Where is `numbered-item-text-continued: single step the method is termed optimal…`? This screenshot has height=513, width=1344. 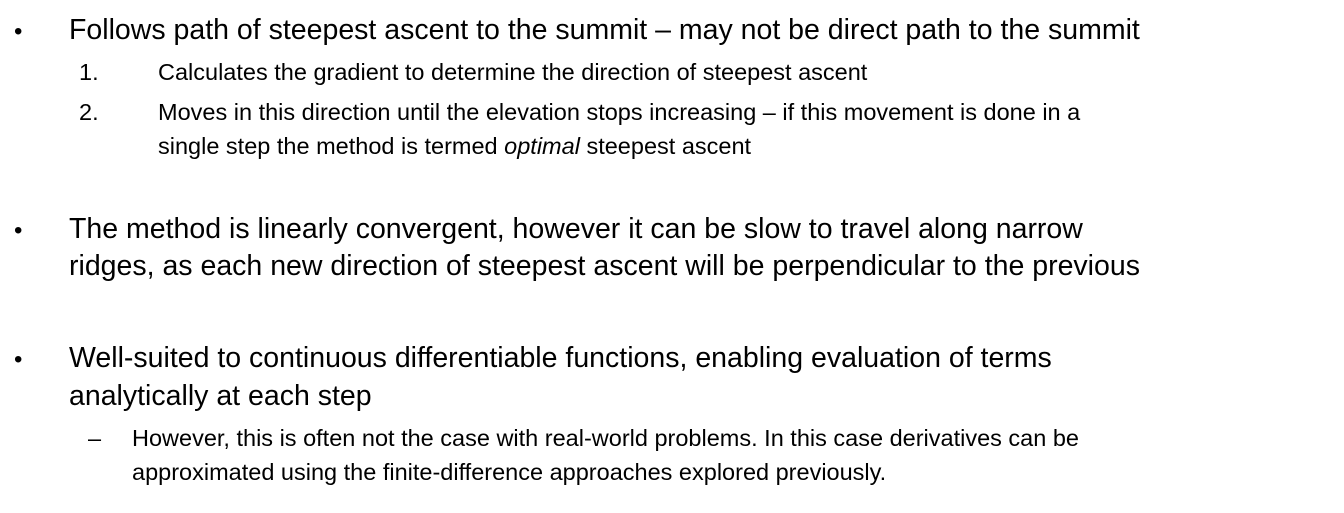
numbered-item-text-continued: single step the method is termed optimal… is located at coordinates (746, 146).